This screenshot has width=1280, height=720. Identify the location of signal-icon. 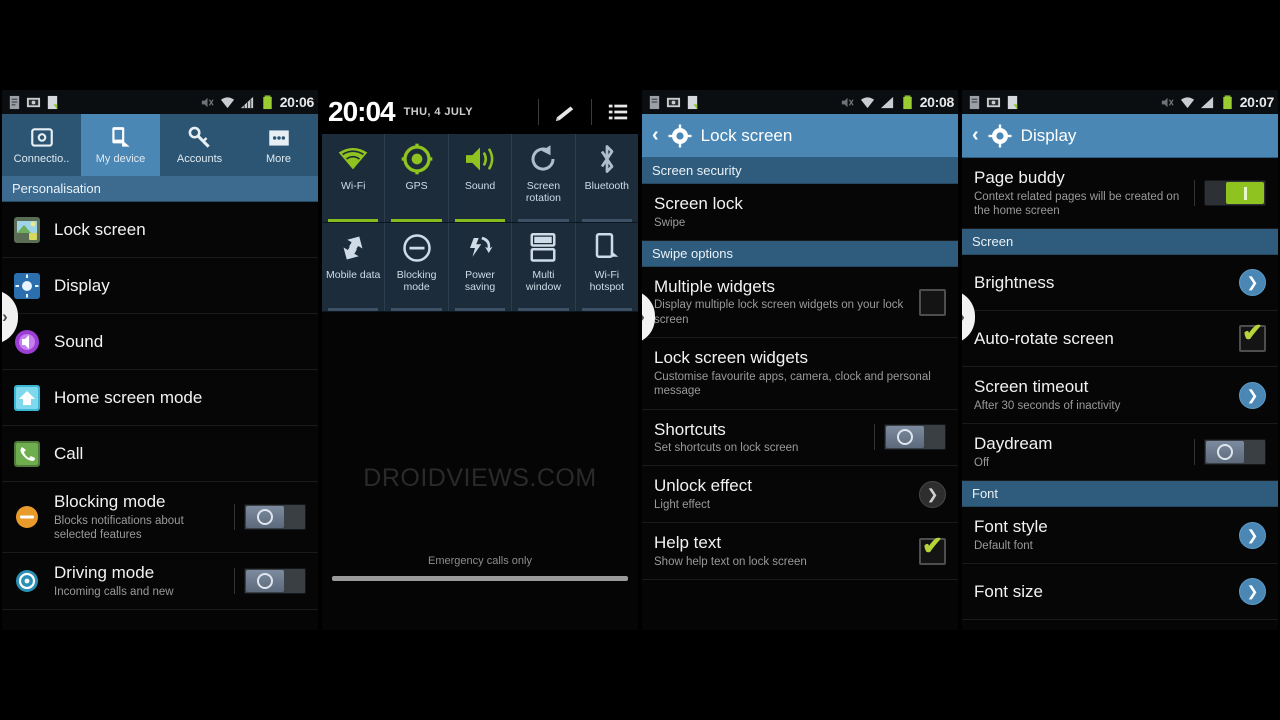
(886, 102).